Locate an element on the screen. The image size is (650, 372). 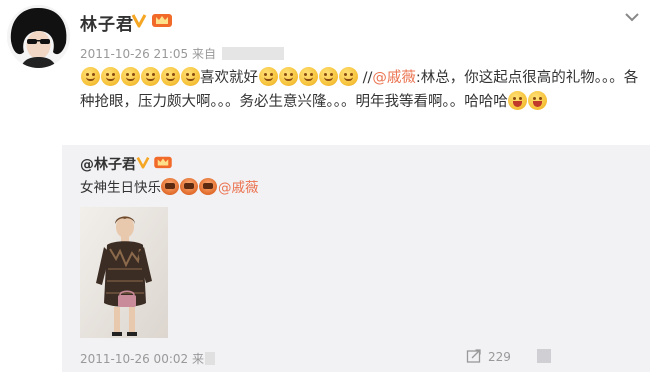
username: 林子君 is located at coordinates (107, 22).